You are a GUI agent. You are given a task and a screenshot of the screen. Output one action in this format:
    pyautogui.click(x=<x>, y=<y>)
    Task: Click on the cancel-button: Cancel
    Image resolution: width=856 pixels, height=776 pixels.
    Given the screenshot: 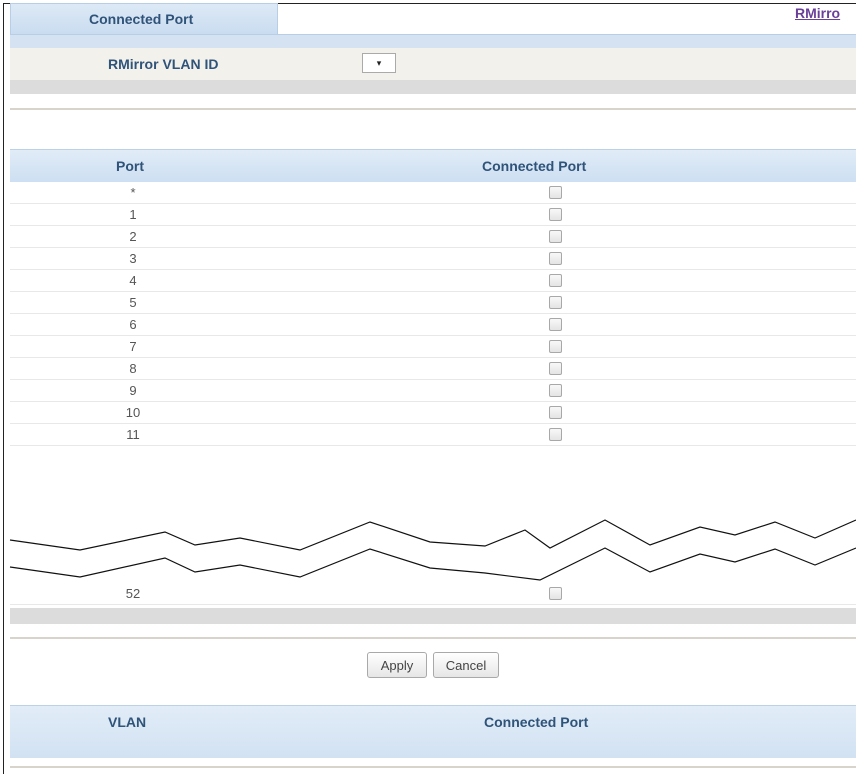 What is the action you would take?
    pyautogui.click(x=466, y=665)
    